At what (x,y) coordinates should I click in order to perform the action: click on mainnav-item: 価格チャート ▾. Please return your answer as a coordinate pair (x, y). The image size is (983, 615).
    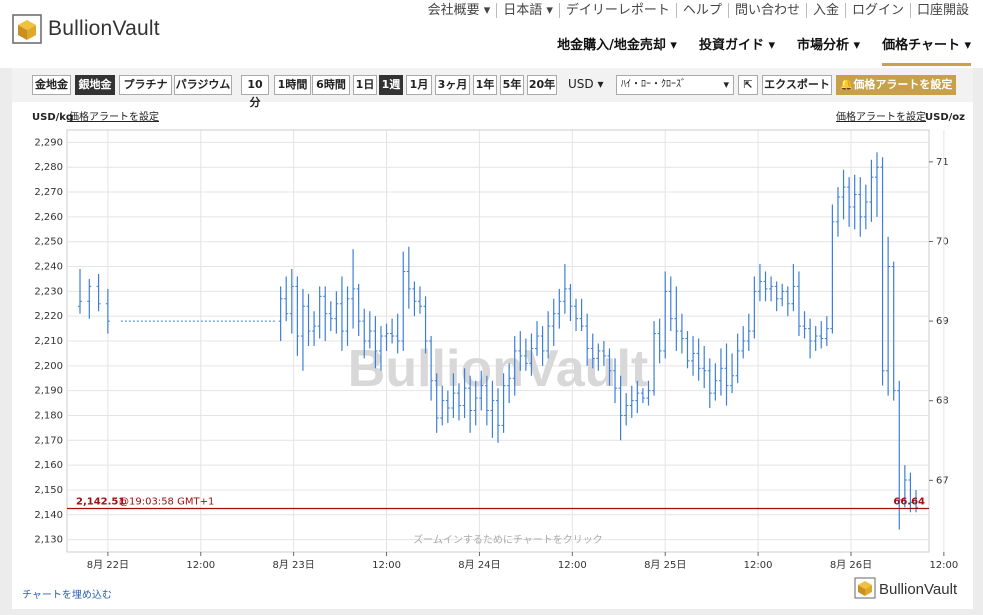
    Looking at the image, I should click on (926, 52).